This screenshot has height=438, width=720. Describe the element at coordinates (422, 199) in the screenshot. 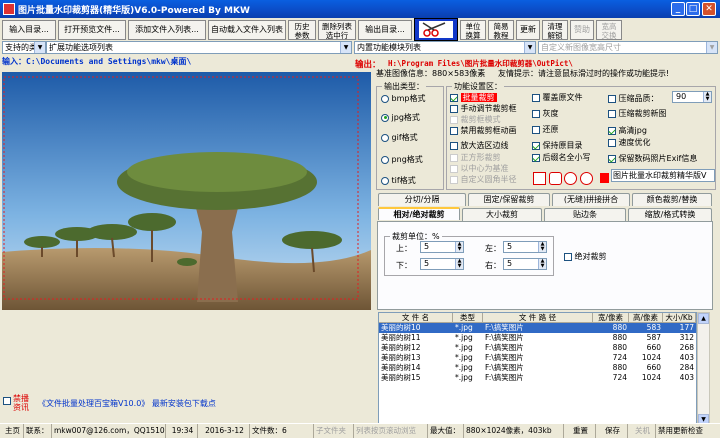

I see `tab-split: 分切/分隔` at that location.